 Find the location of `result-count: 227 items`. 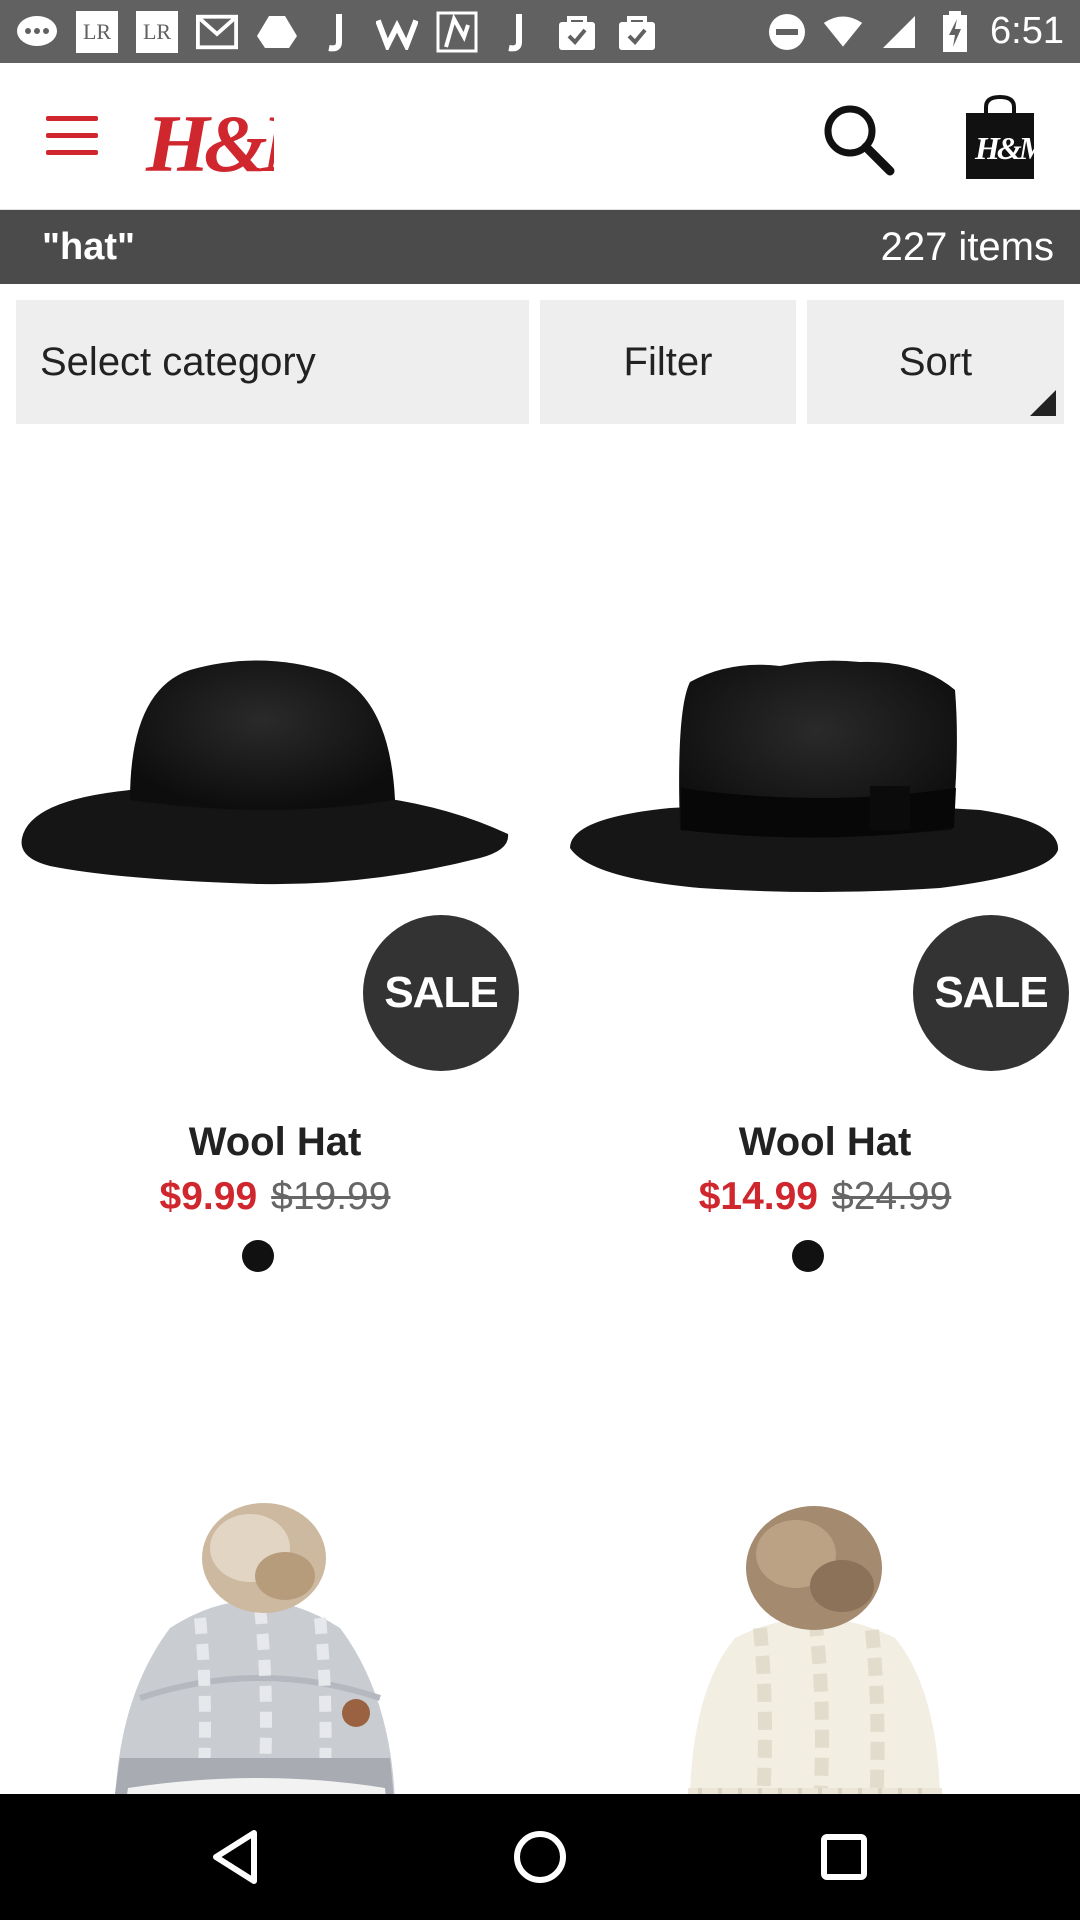

result-count: 227 items is located at coordinates (967, 246).